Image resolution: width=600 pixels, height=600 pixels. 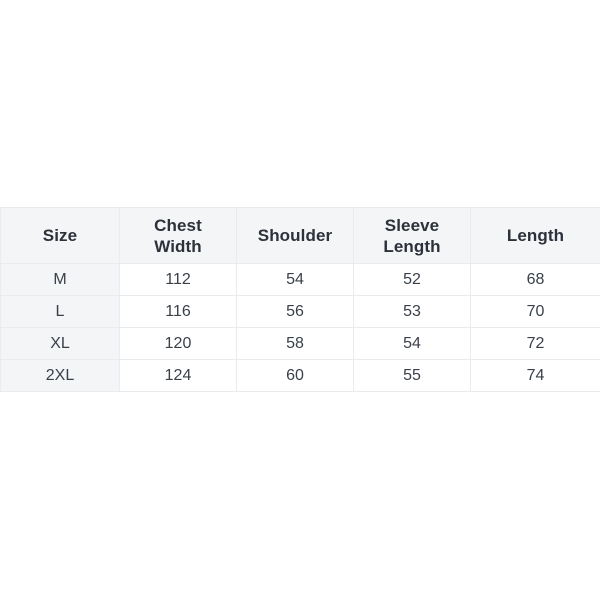 What do you see at coordinates (535, 279) in the screenshot?
I see `cell-length: 68` at bounding box center [535, 279].